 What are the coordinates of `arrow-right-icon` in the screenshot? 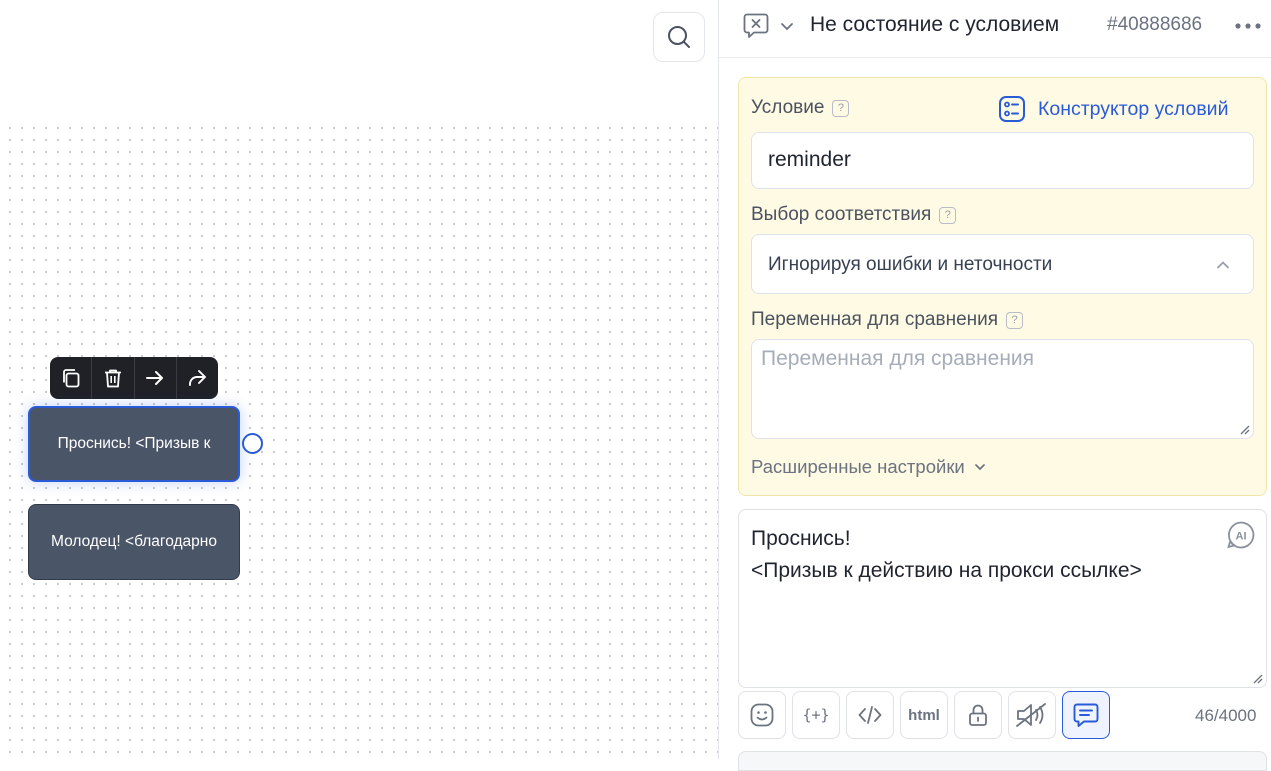 It's located at (155, 378).